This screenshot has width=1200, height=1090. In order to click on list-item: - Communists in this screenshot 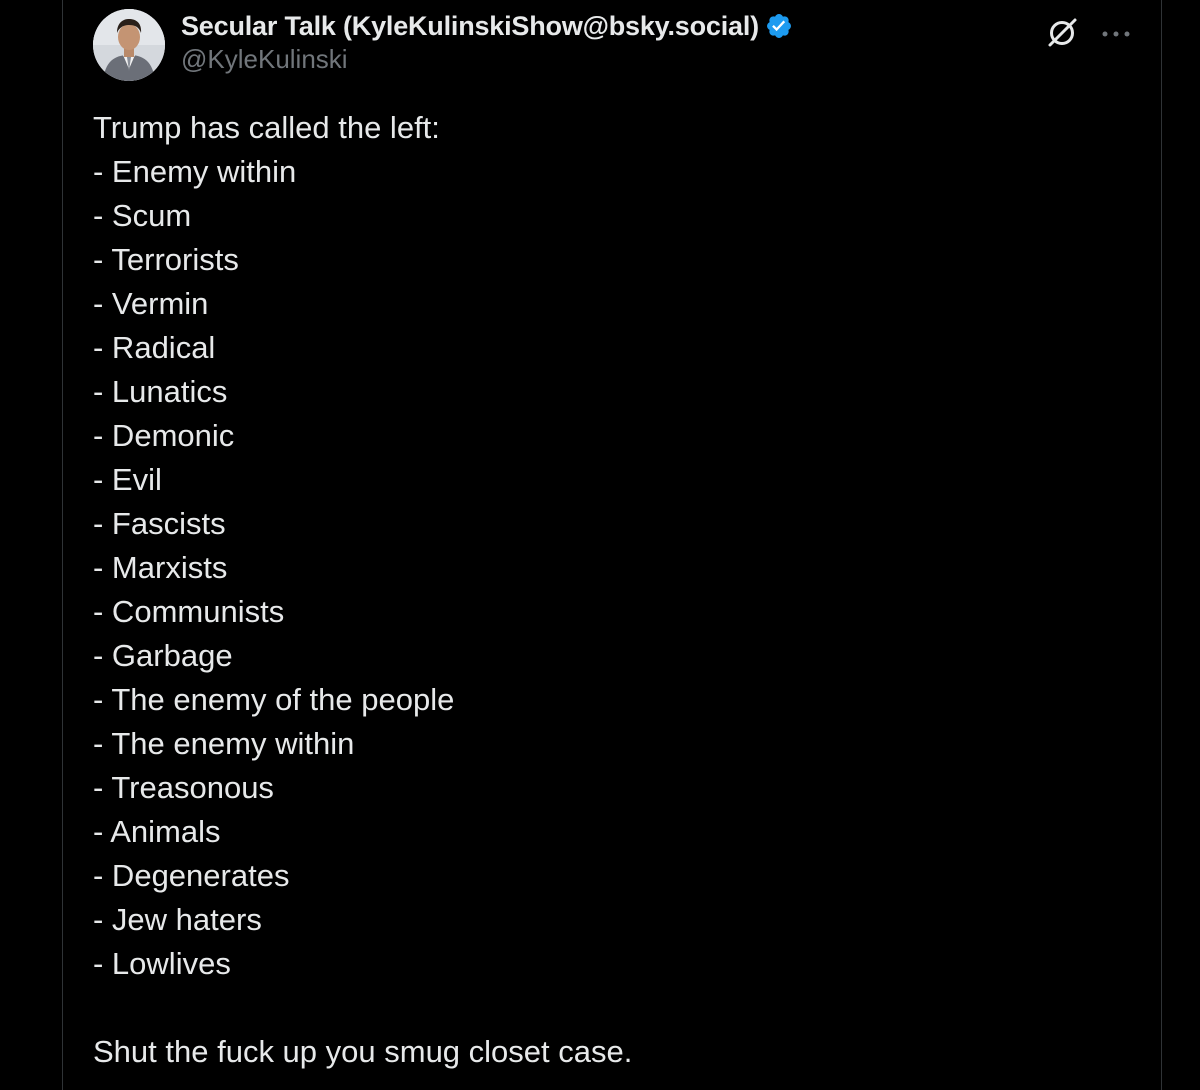, I will do `click(189, 611)`.